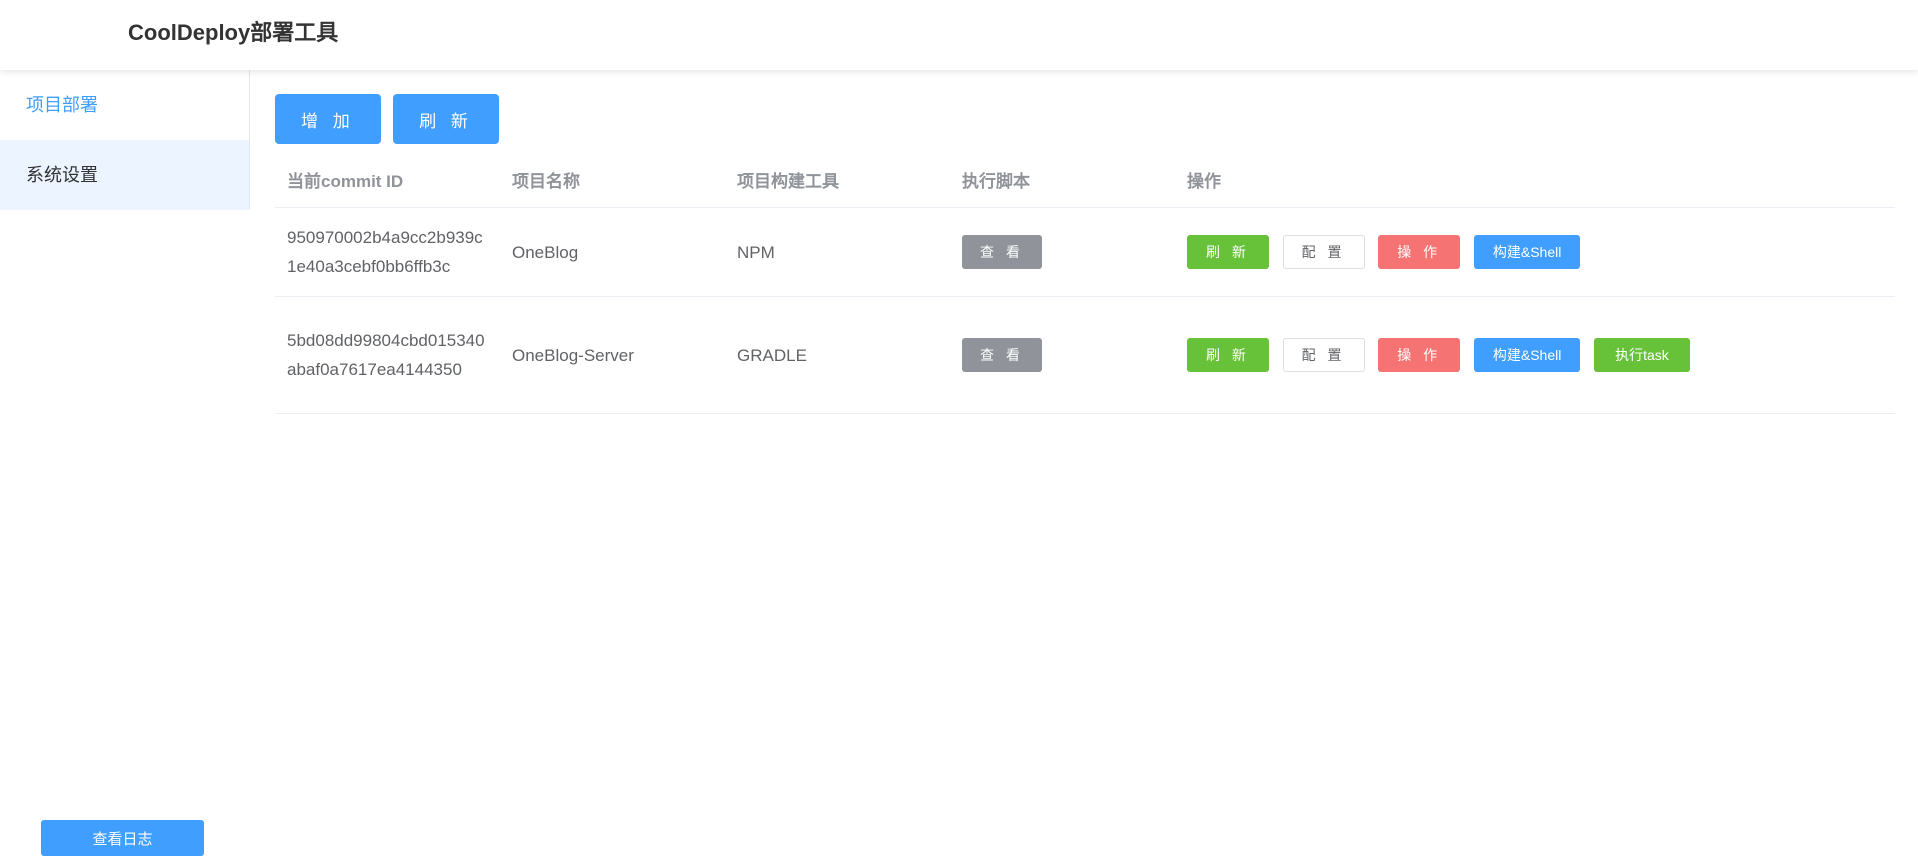  What do you see at coordinates (124, 175) in the screenshot?
I see `sidebar-item-system-settings: 系统设置` at bounding box center [124, 175].